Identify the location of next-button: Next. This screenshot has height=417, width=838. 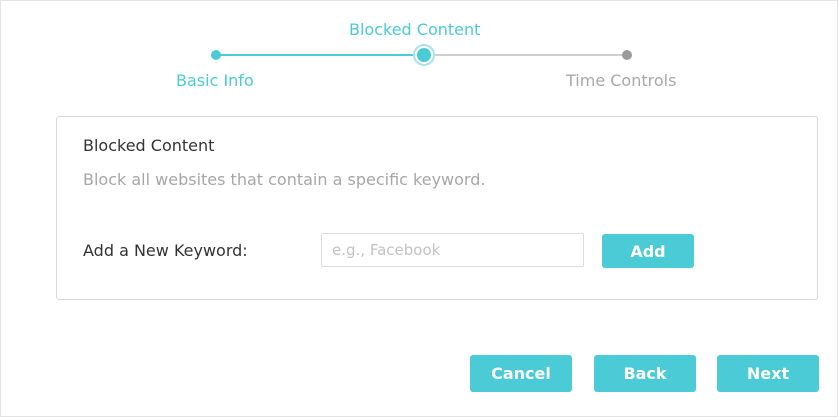
(768, 373).